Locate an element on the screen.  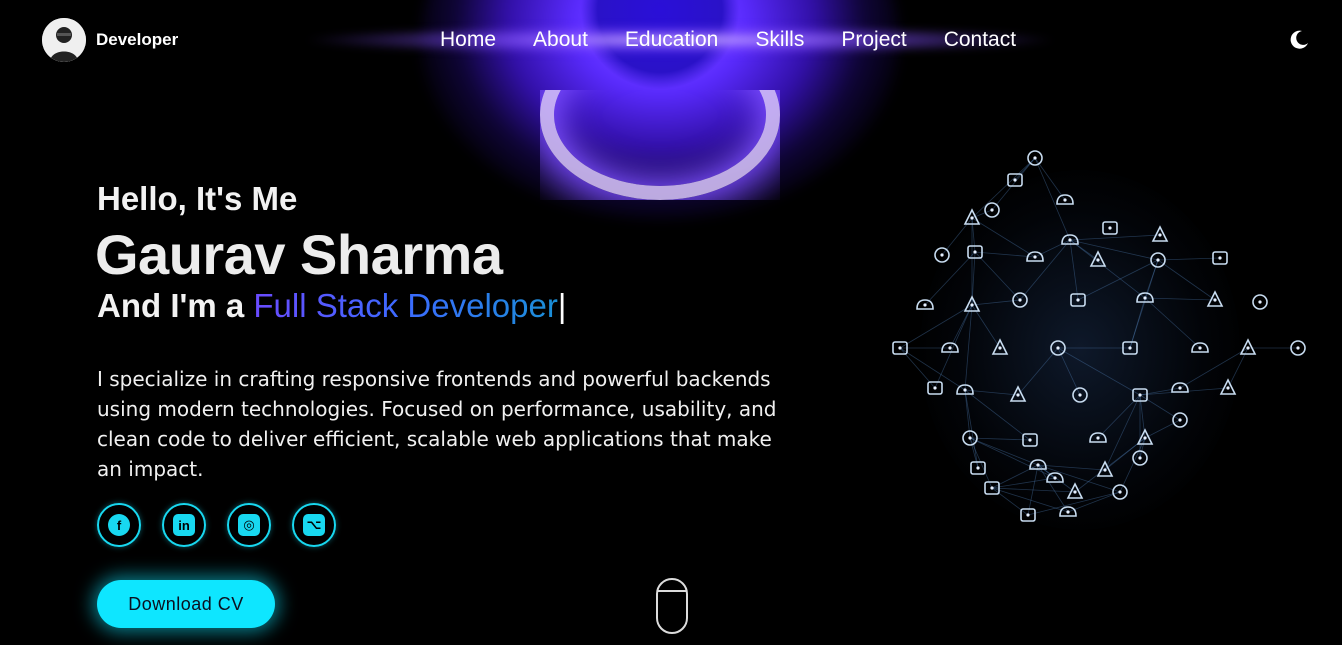
typing-cursor: | is located at coordinates (562, 305).